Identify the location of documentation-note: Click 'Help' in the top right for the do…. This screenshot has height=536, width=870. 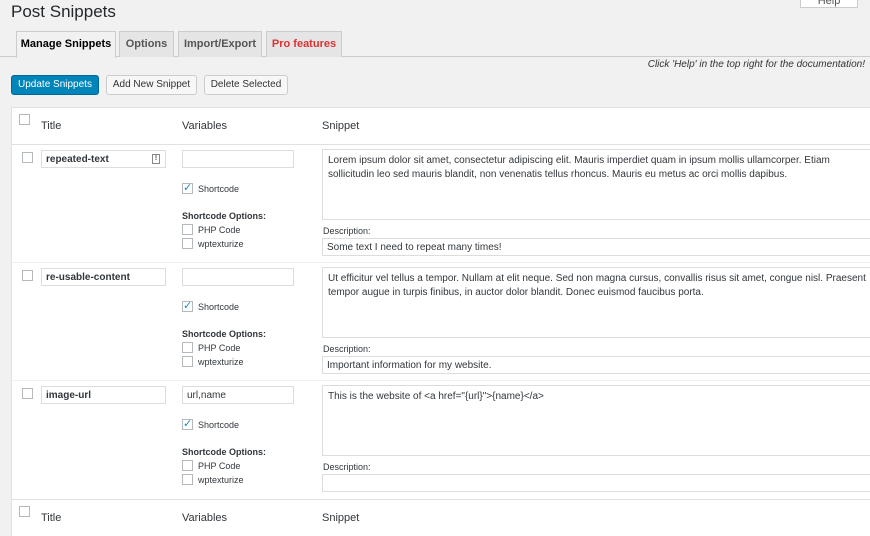
(756, 64).